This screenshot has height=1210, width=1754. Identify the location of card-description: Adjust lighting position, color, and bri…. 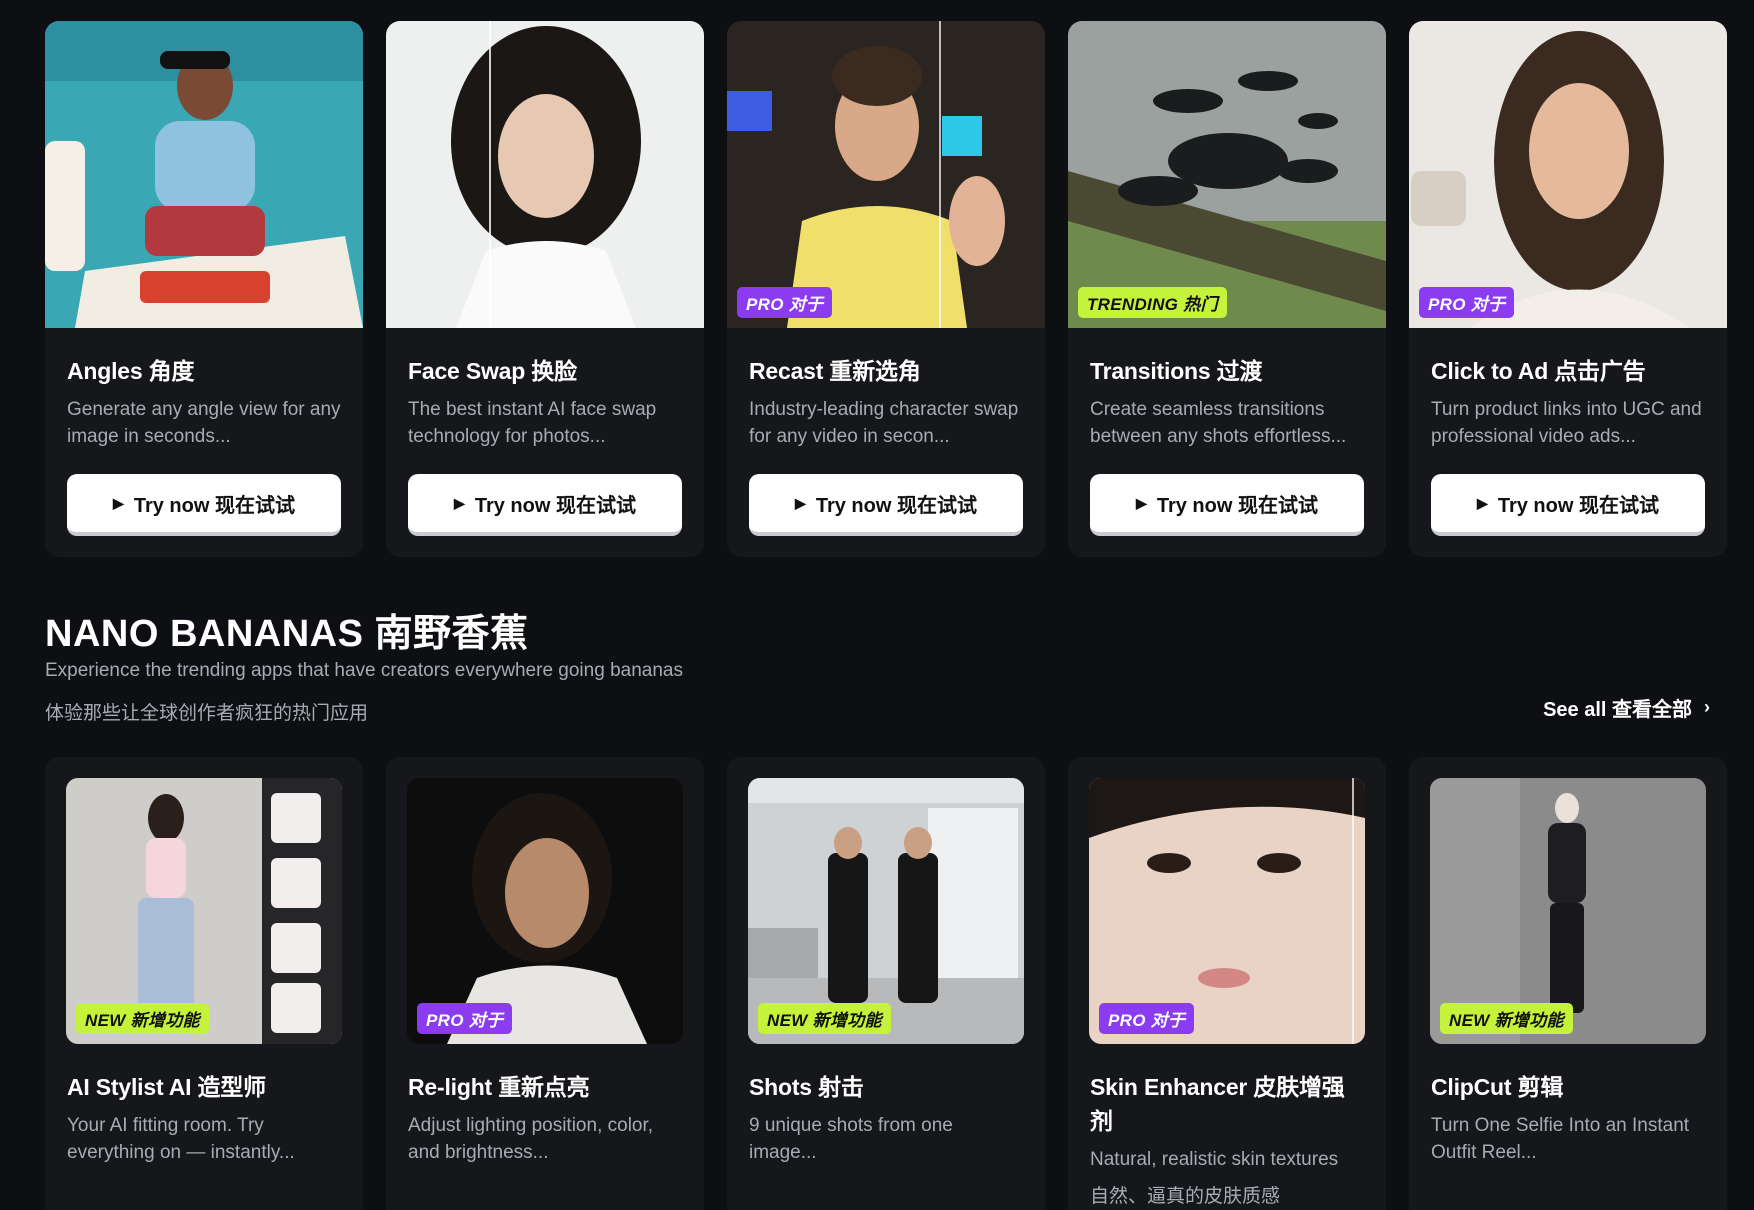
(531, 1139).